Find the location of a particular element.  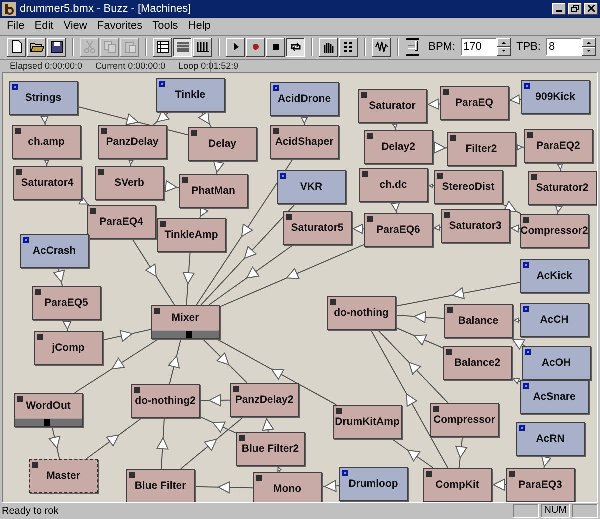

machine-node: ParaEQ is located at coordinates (474, 103).